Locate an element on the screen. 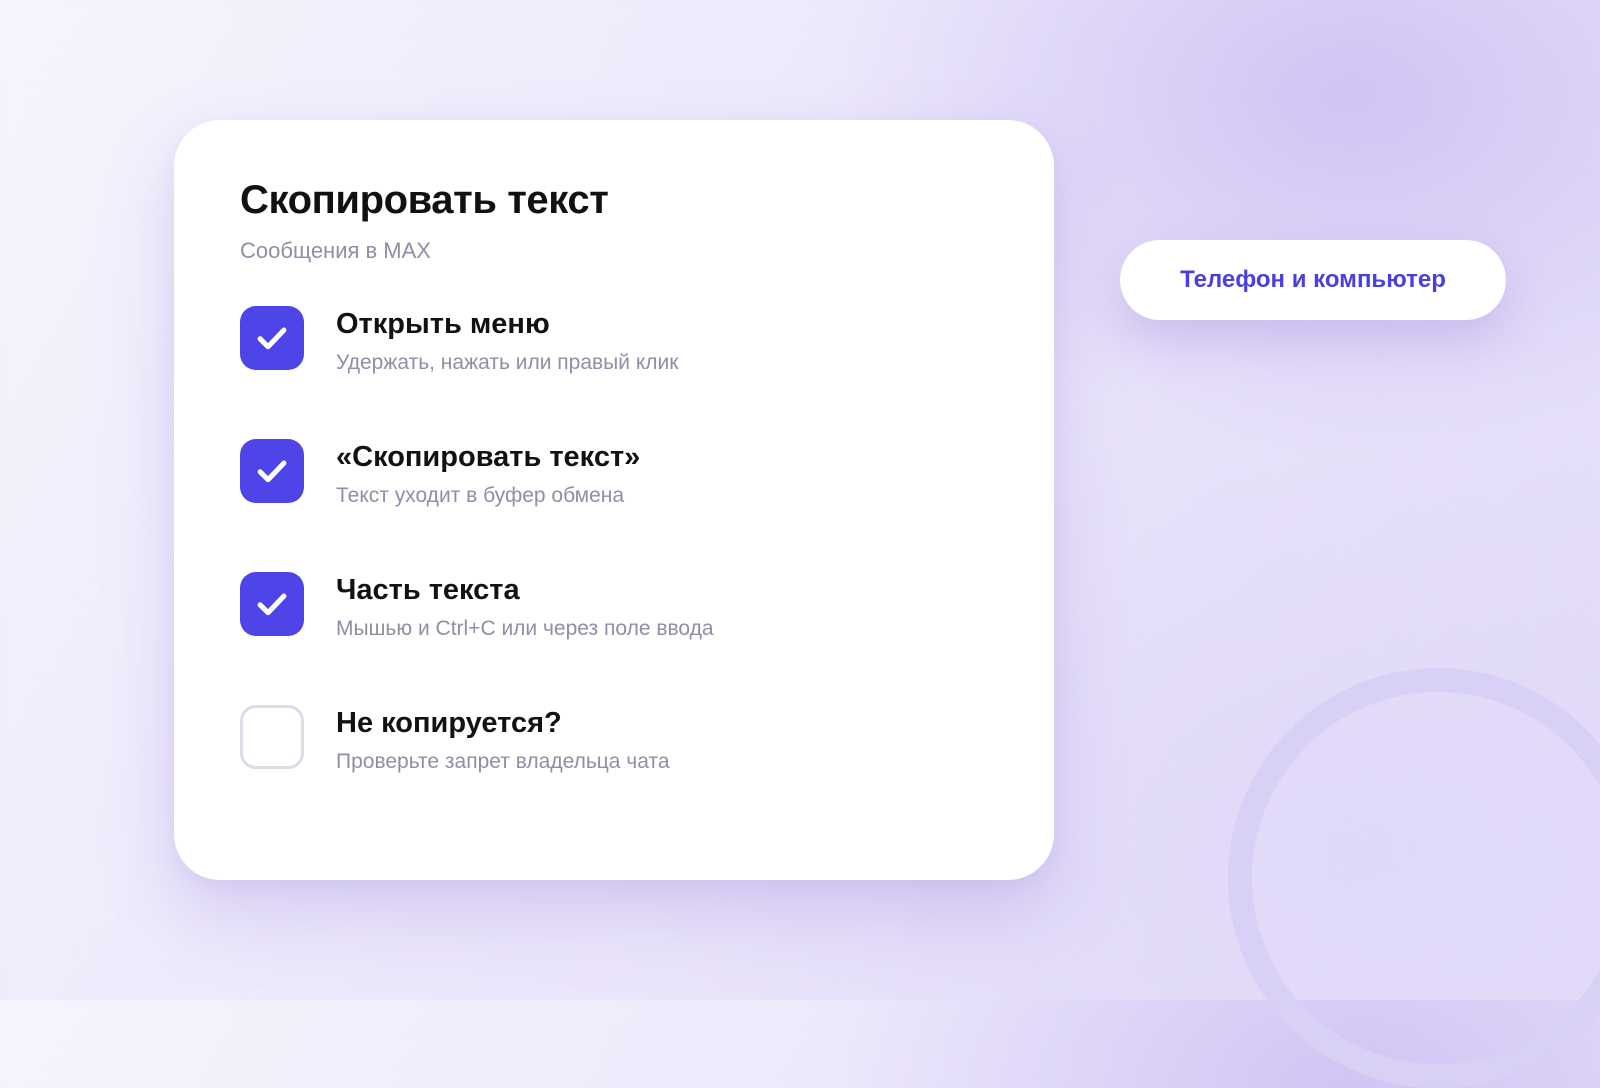 The height and width of the screenshot is (1088, 1600). step-description: Удержать, нажать или правый клик is located at coordinates (507, 363).